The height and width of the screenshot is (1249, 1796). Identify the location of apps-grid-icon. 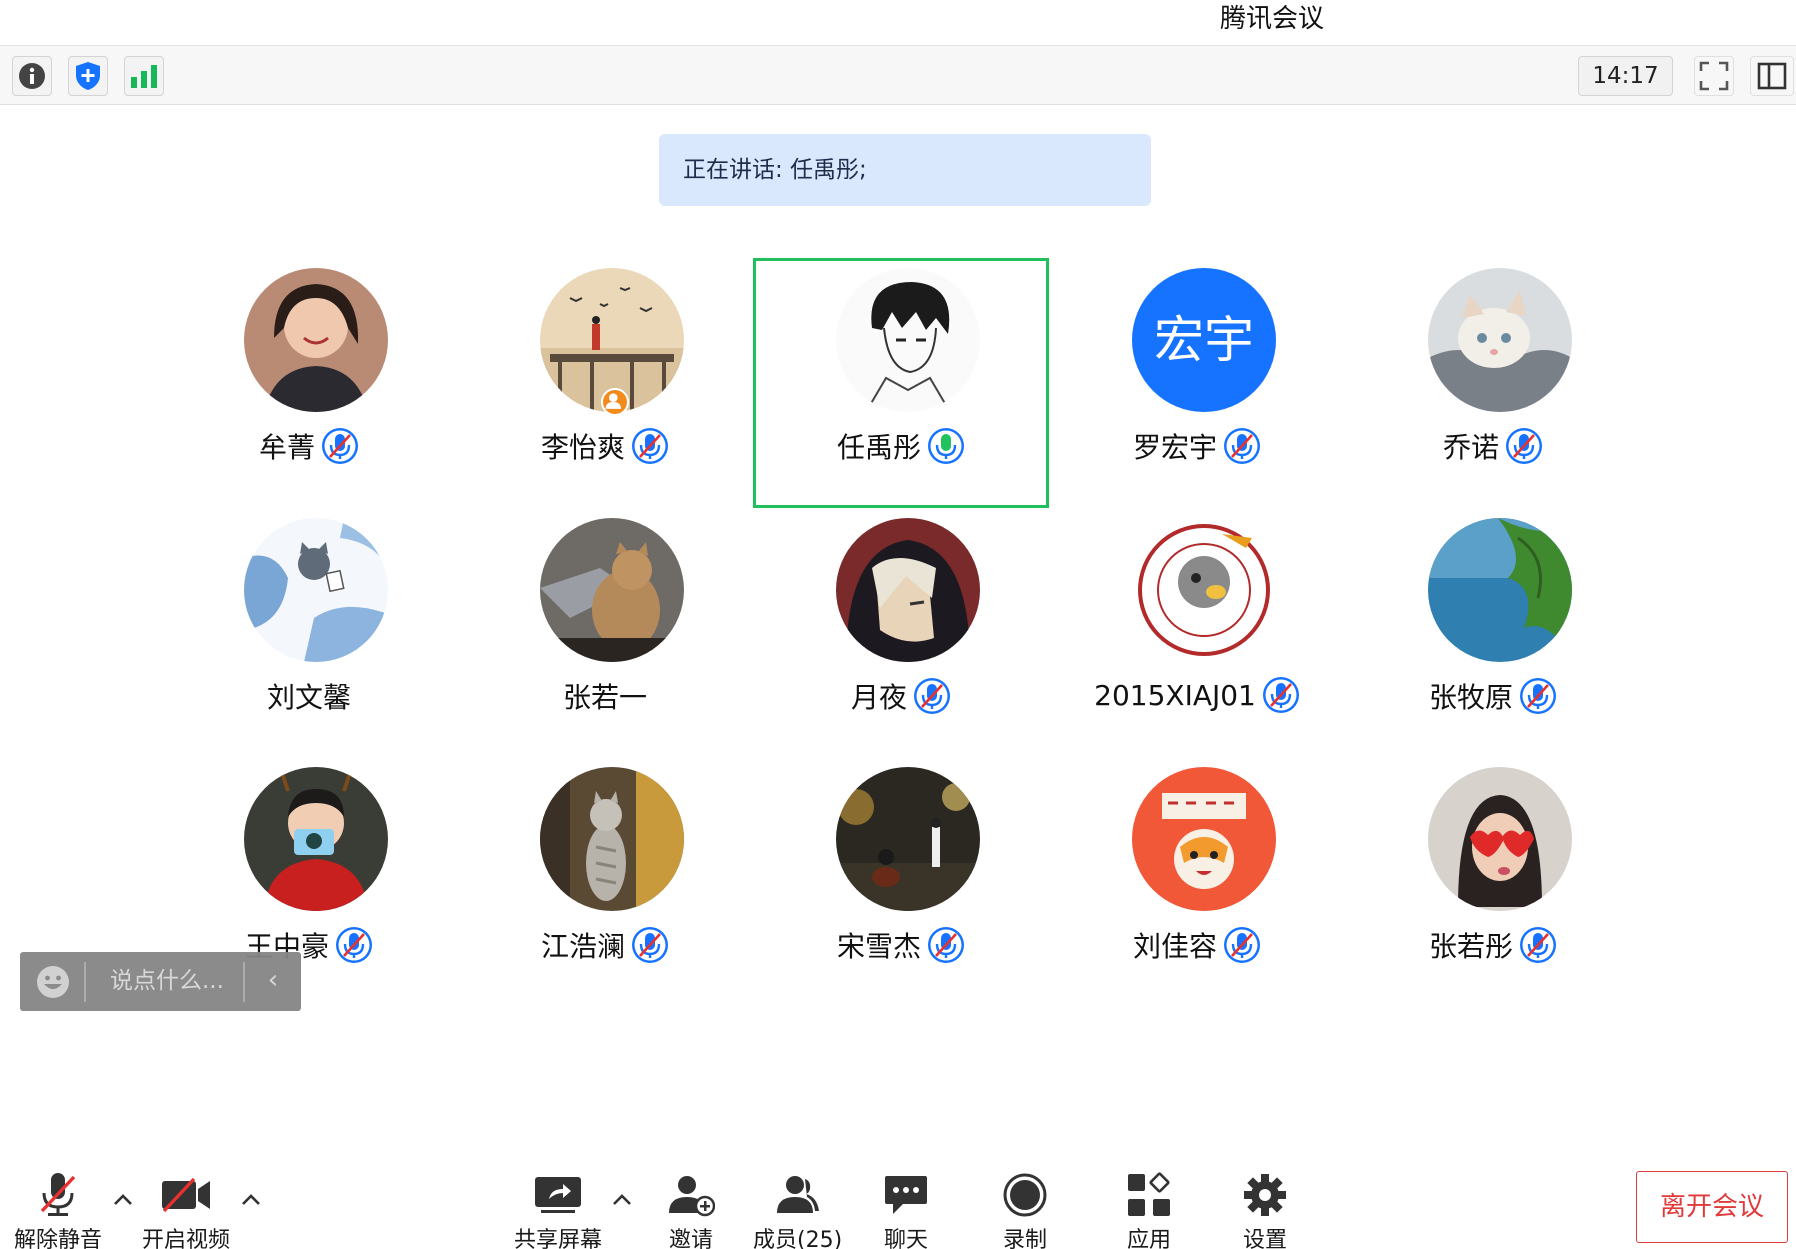
(1149, 1194).